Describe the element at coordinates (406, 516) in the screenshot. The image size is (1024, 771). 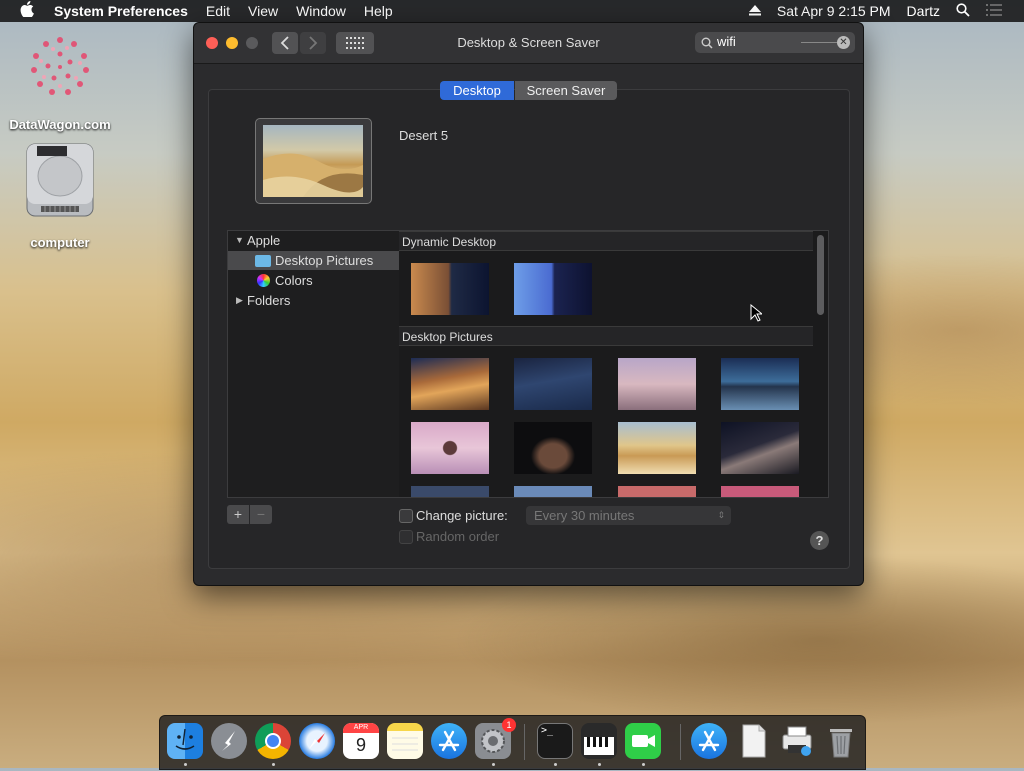
I see `change-picture-checkbox` at that location.